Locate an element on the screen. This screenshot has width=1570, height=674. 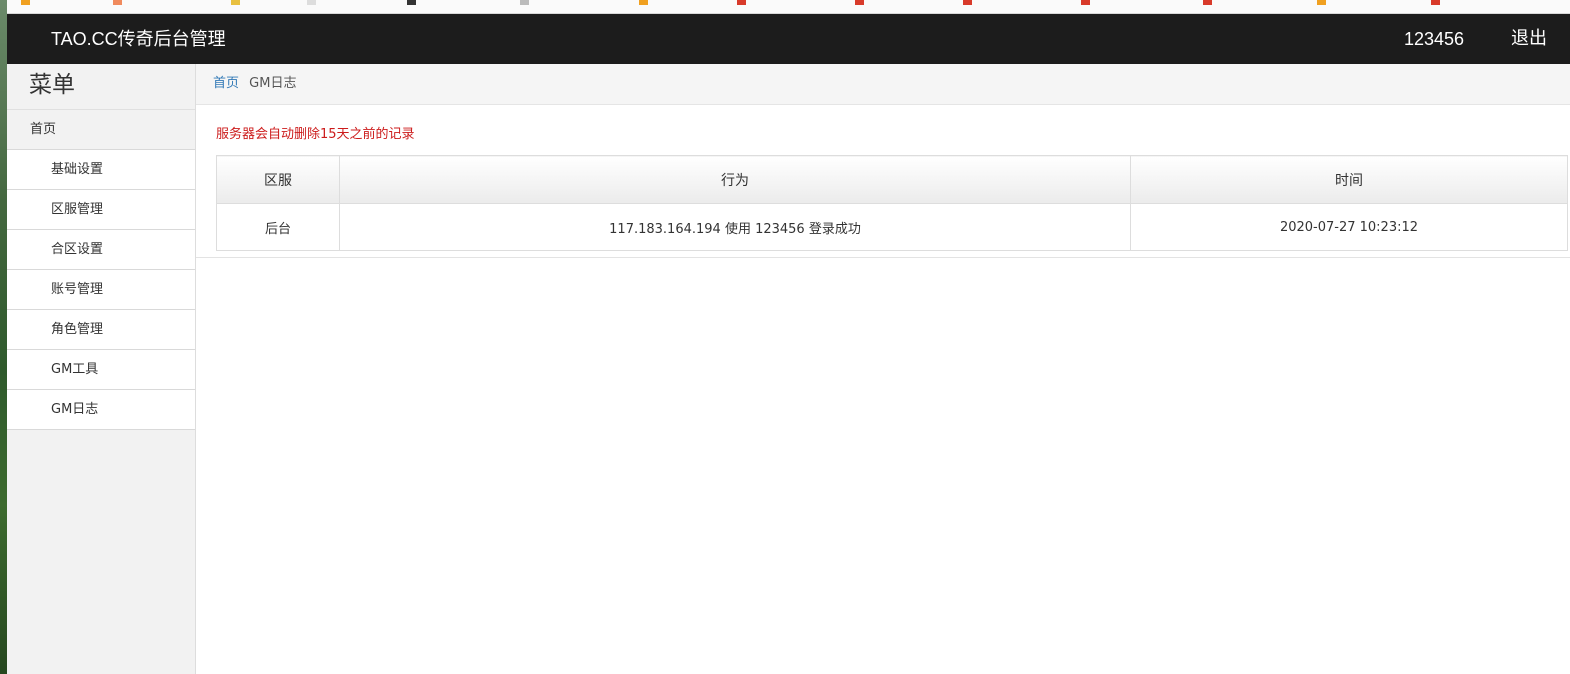
column-header-action: 行为 is located at coordinates (735, 179).